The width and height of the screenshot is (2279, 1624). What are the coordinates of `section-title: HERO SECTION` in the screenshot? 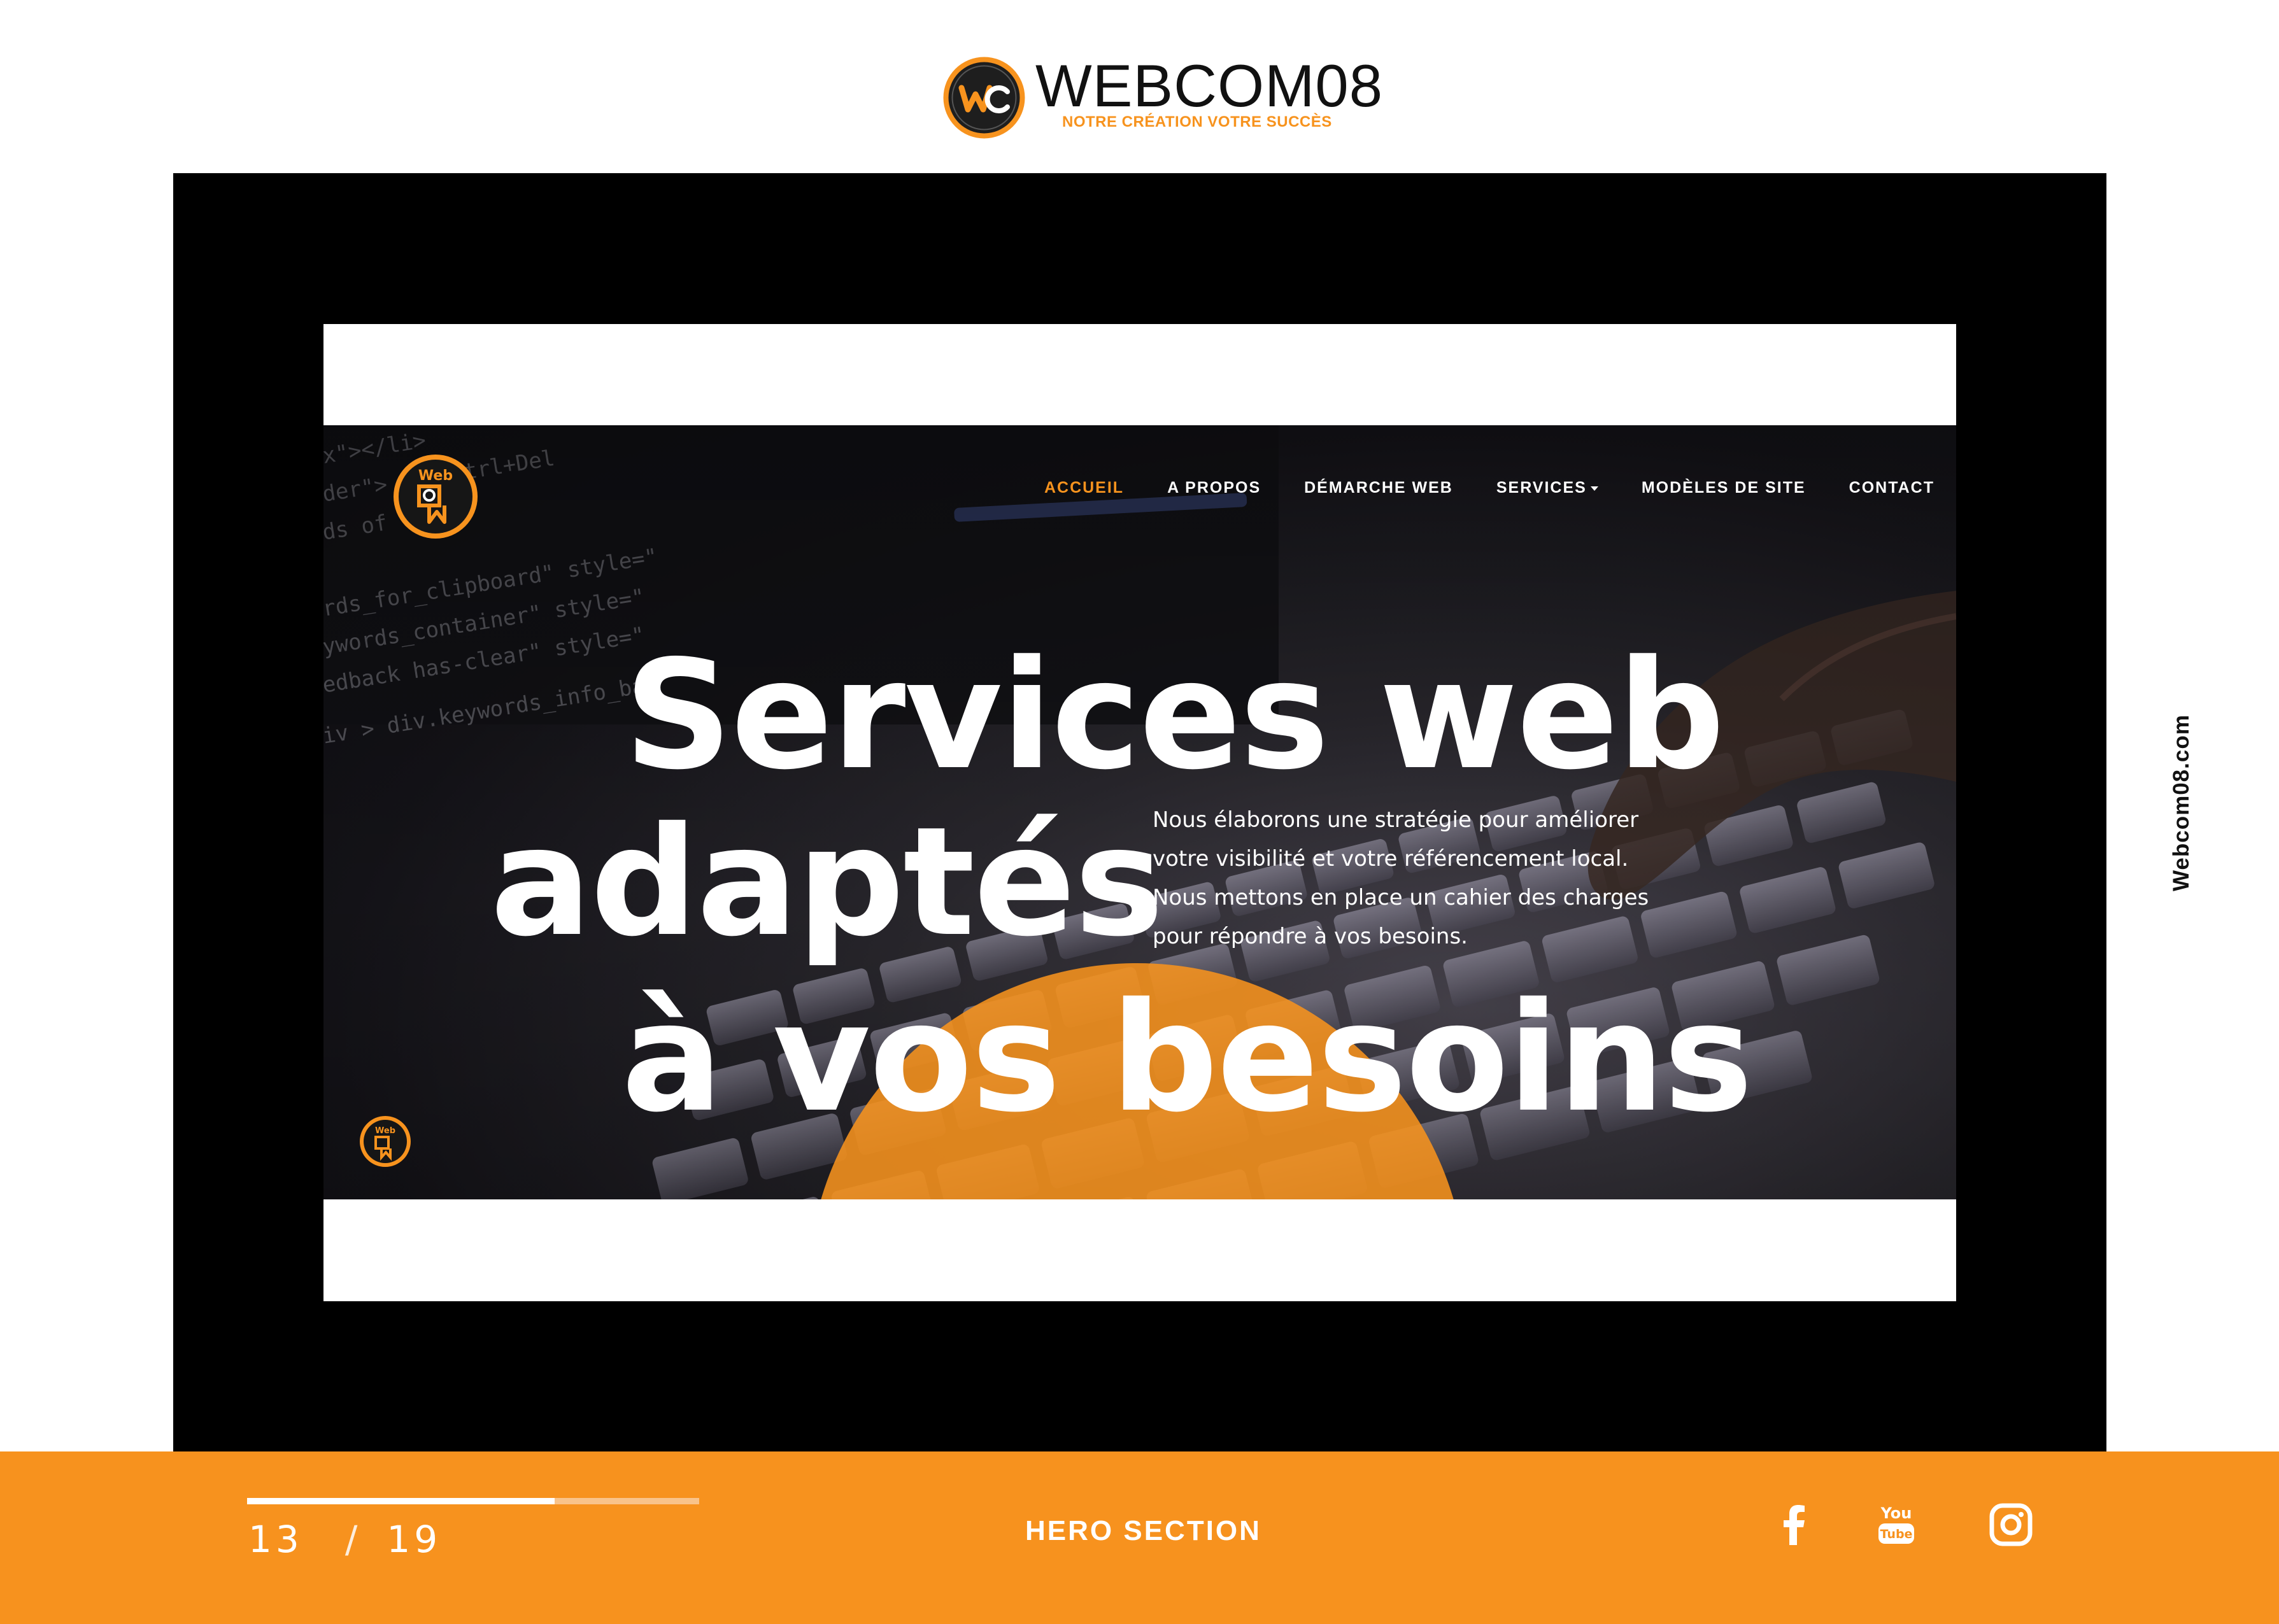 It's located at (1143, 1530).